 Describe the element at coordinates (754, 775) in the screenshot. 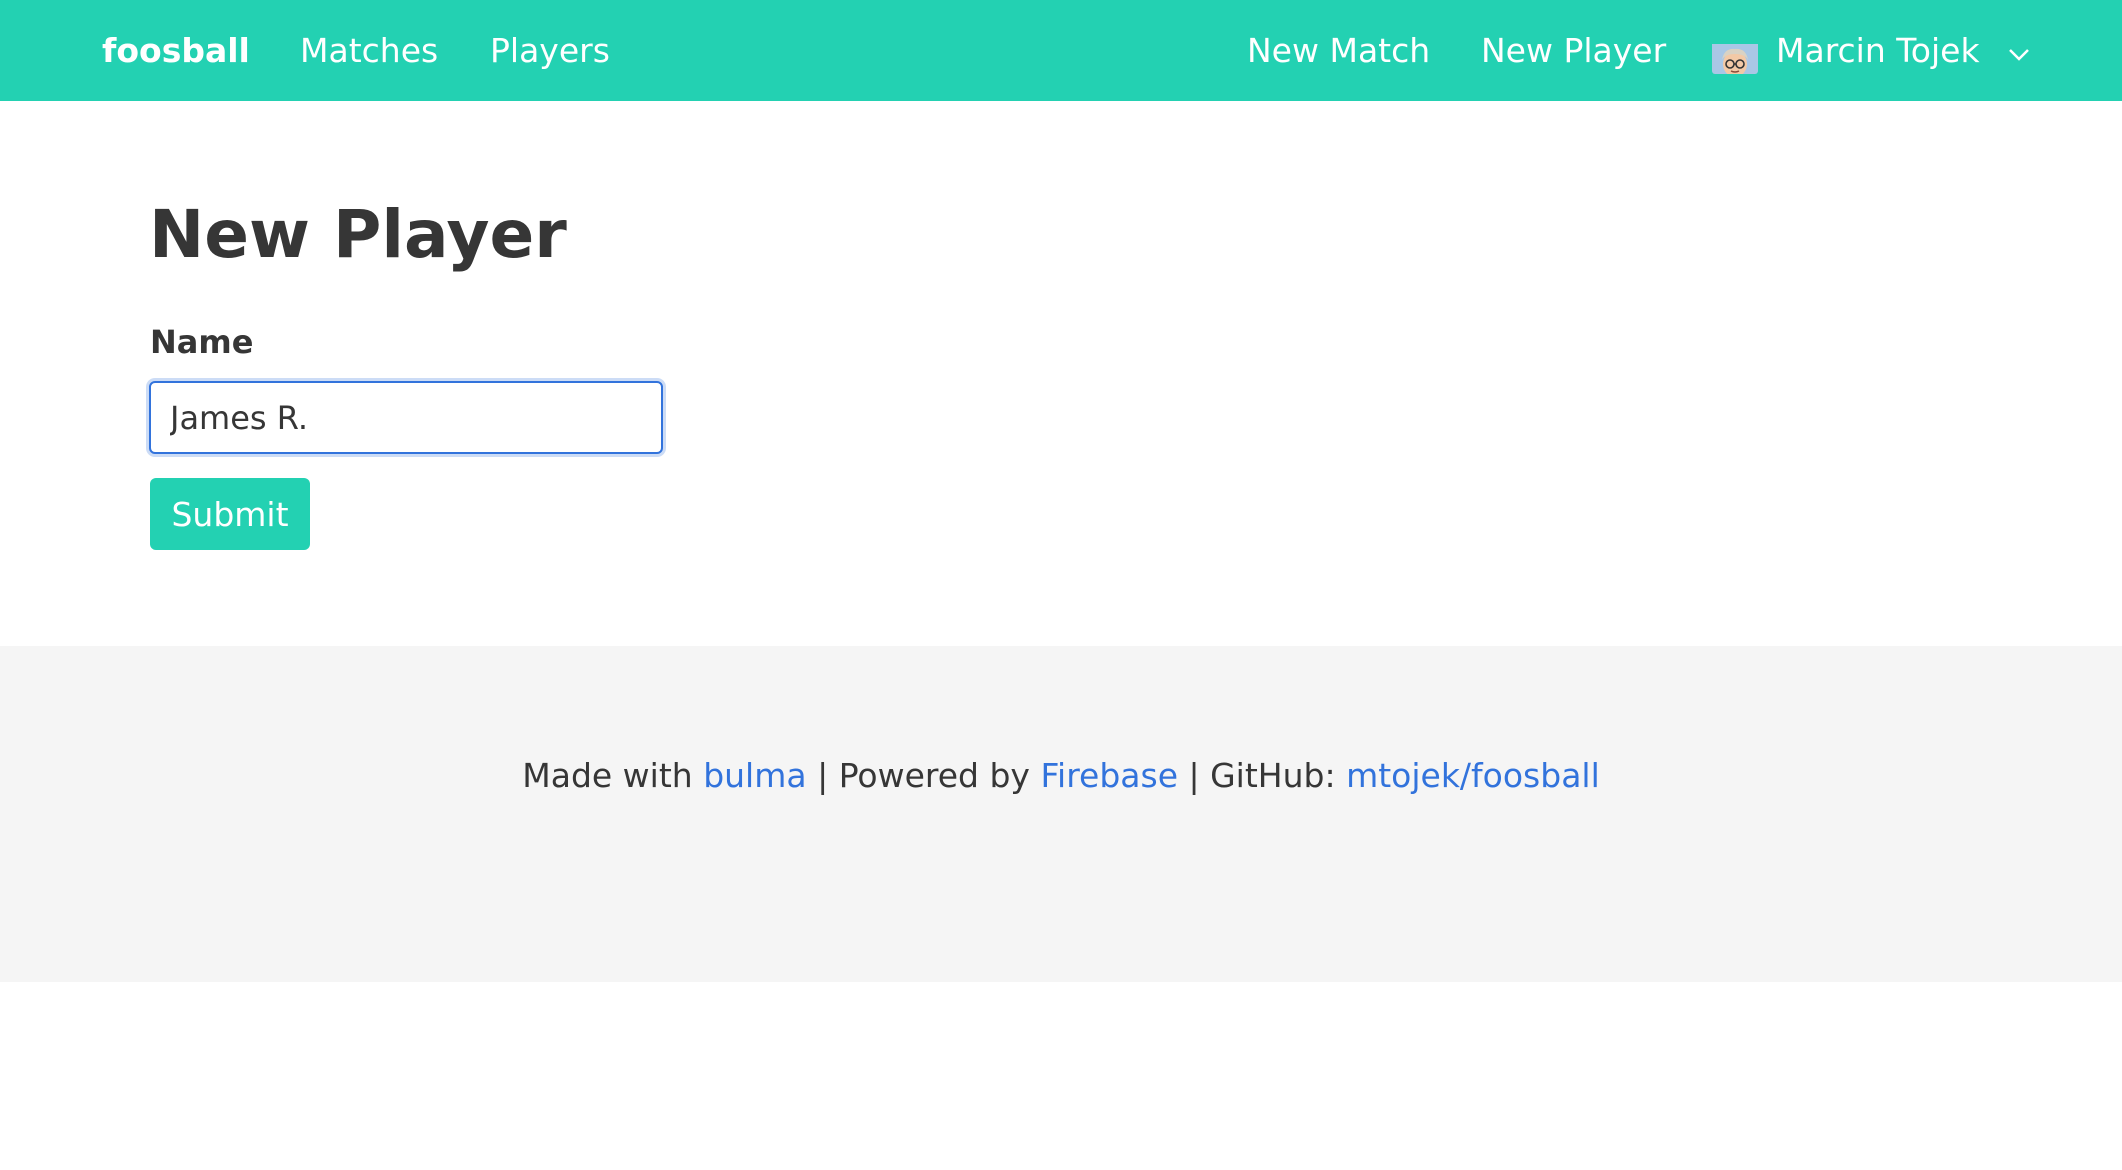

I see `bulma-link: bulma` at that location.